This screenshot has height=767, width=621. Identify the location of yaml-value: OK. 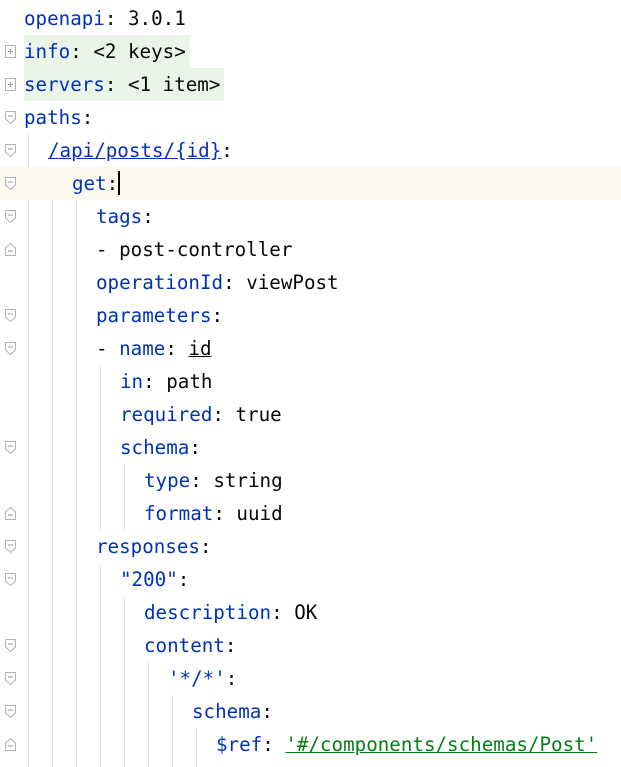
(306, 612).